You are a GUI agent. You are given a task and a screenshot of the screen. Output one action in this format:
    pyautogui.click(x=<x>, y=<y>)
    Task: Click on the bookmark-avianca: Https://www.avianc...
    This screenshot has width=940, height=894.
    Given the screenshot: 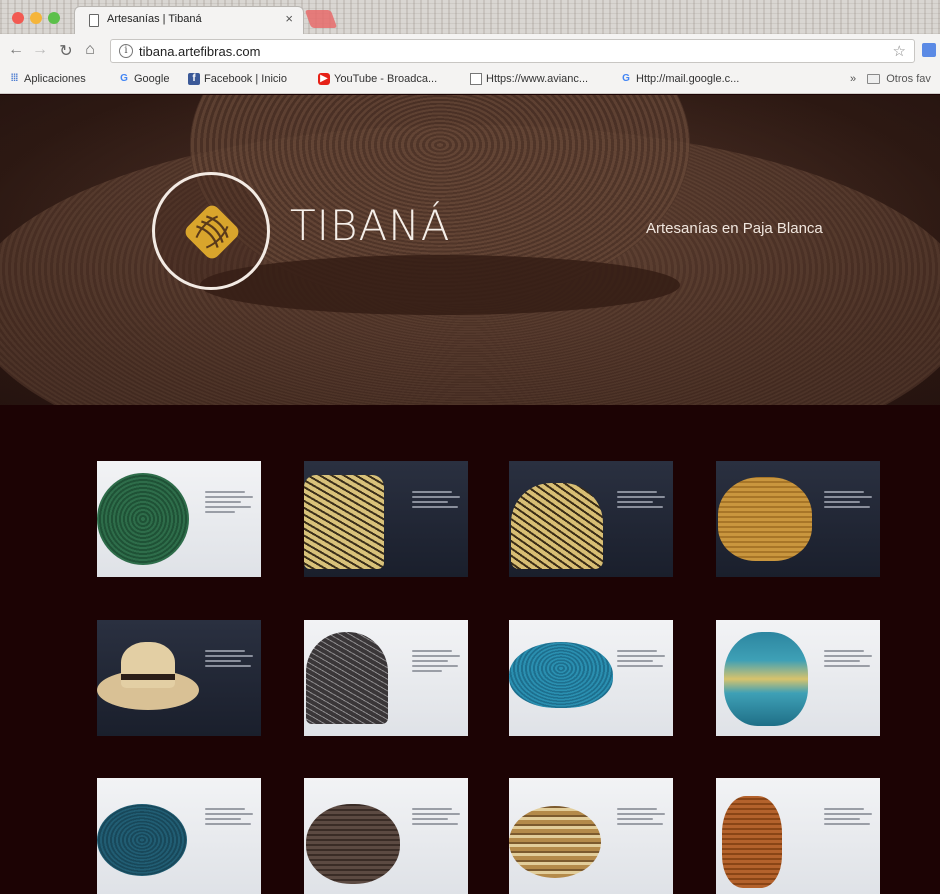 What is the action you would take?
    pyautogui.click(x=529, y=79)
    